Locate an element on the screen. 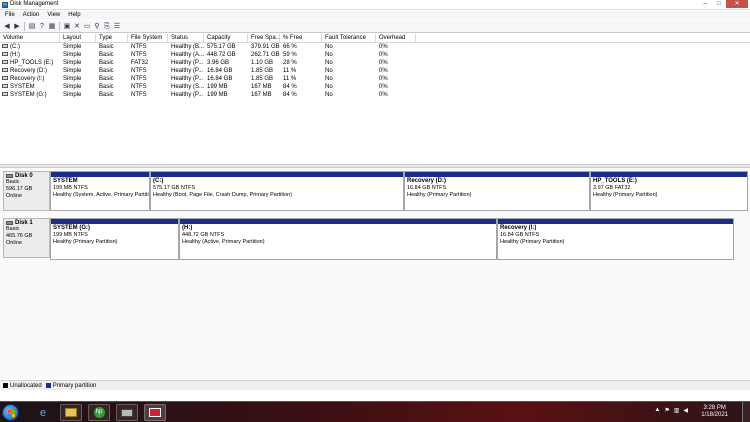 The width and height of the screenshot is (750, 422). disk-0-status: Online is located at coordinates (14, 196).